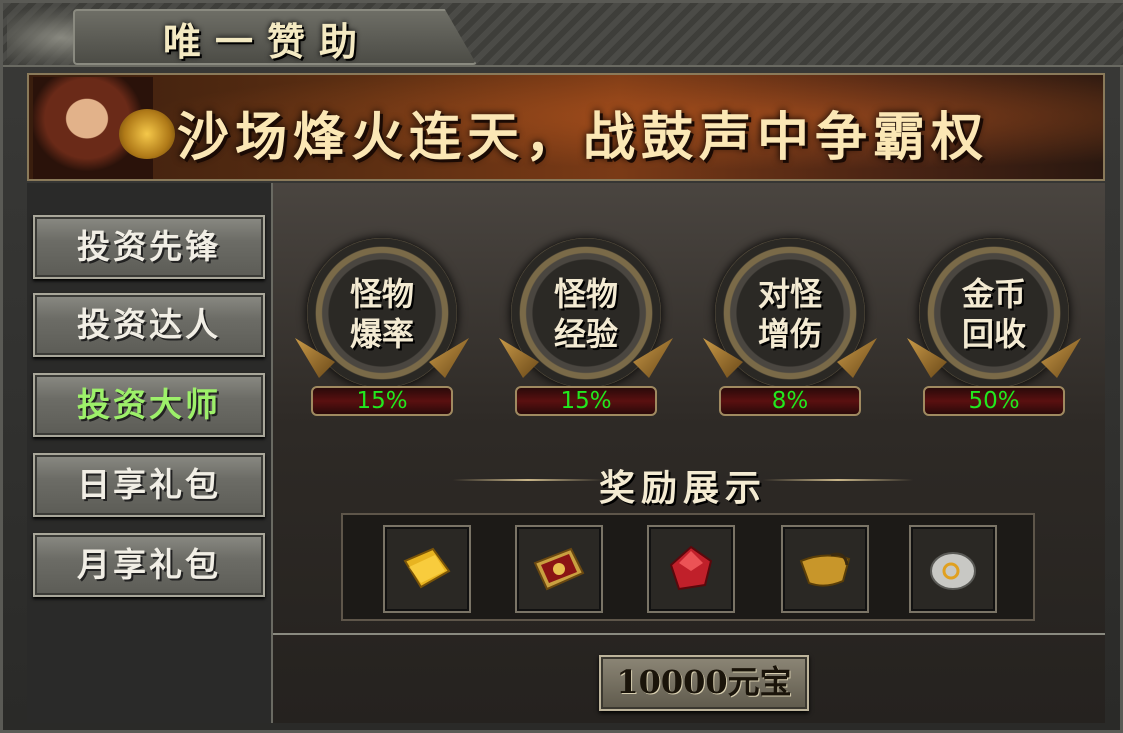 Image resolution: width=1123 pixels, height=733 pixels. What do you see at coordinates (789, 314) in the screenshot?
I see `bonus-label: 对怪 增伤` at bounding box center [789, 314].